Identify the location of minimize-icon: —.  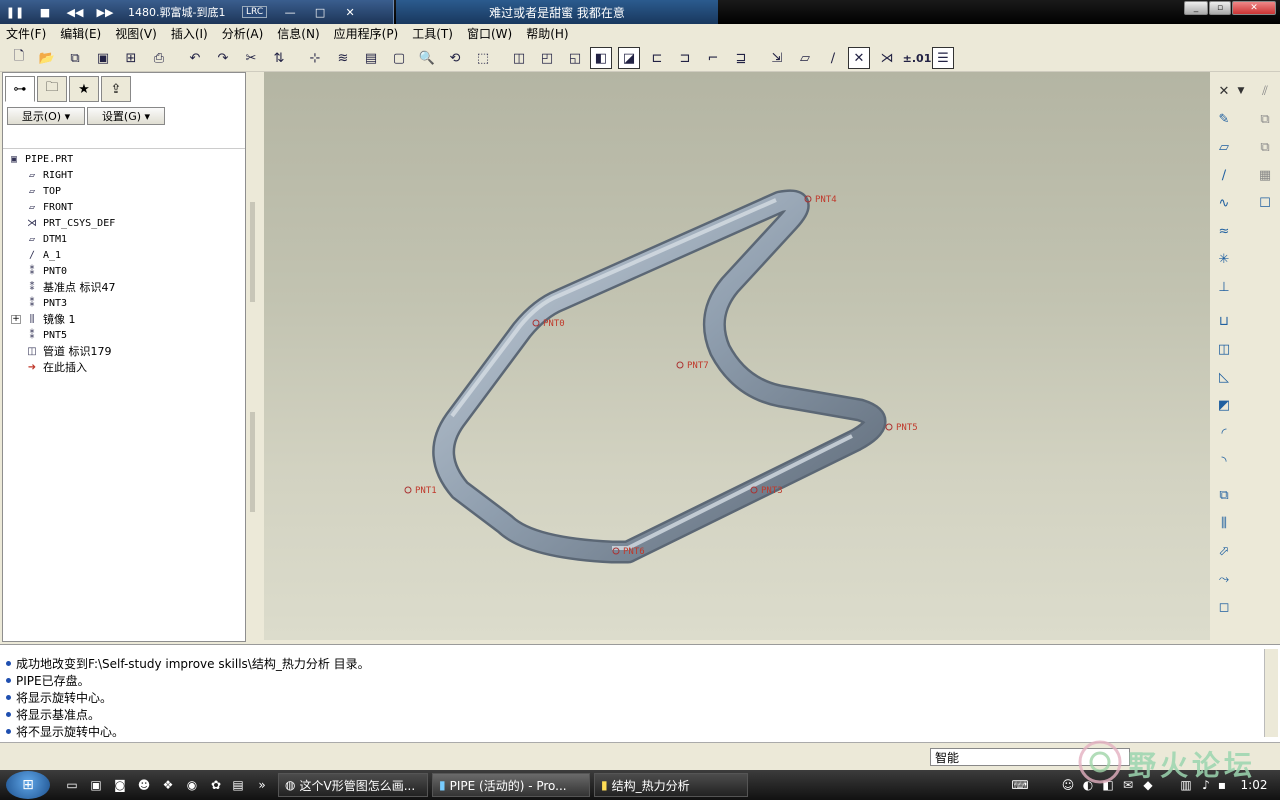
(290, 12).